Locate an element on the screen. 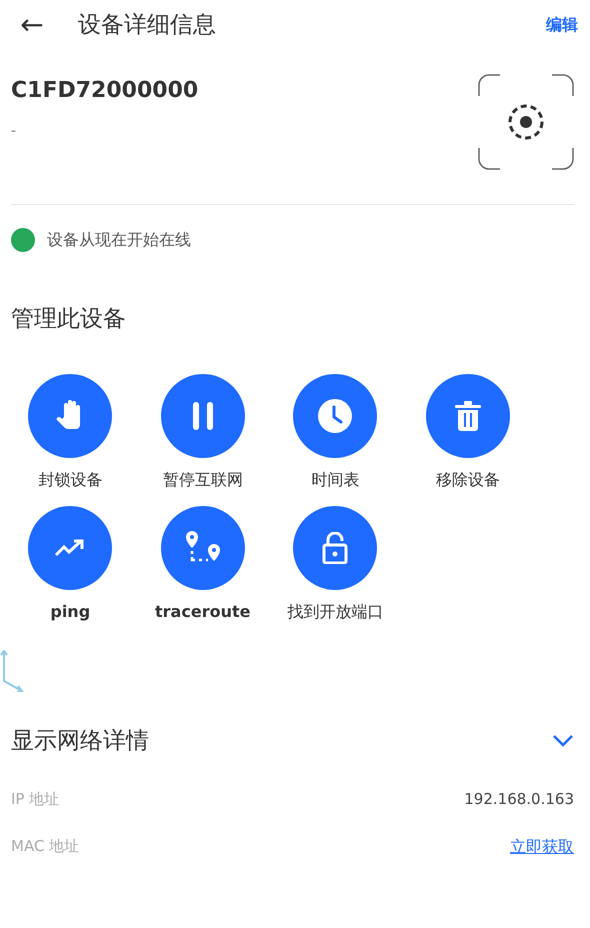  device-subtitle: - is located at coordinates (14, 131).